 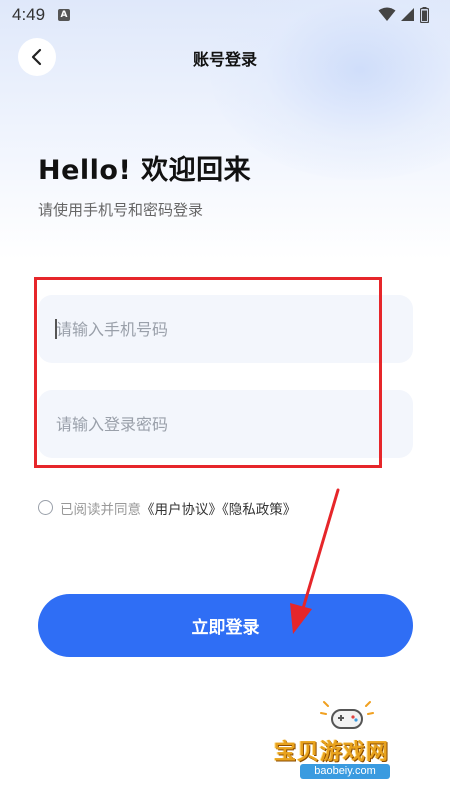 What do you see at coordinates (347, 715) in the screenshot?
I see `gamepad-icon` at bounding box center [347, 715].